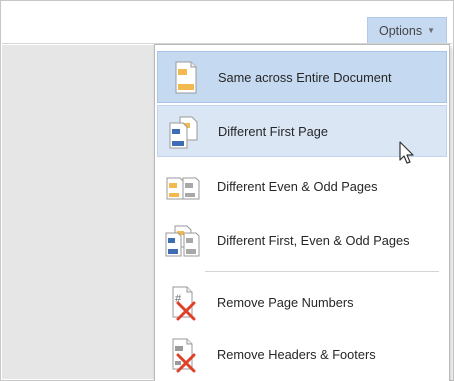 The height and width of the screenshot is (381, 454). I want to click on remove-headers-footers-icon, so click(183, 355).